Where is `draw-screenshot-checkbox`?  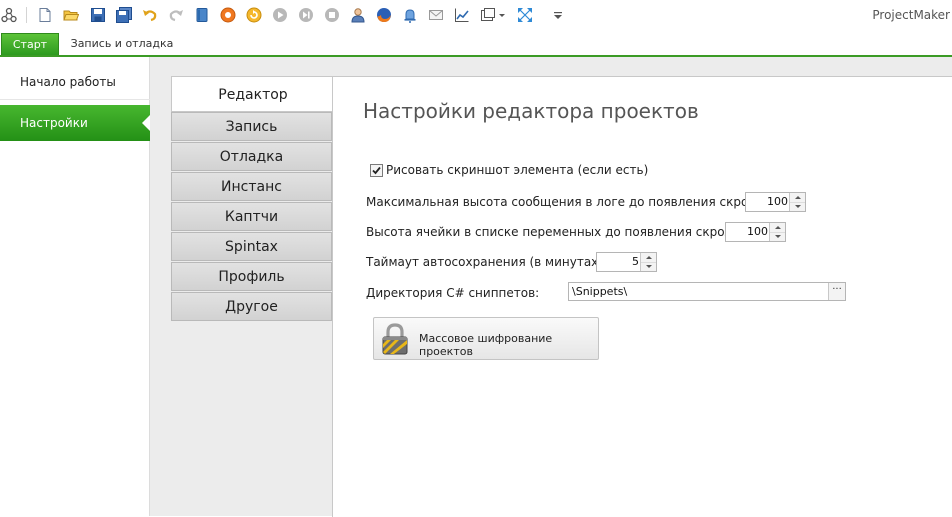
draw-screenshot-checkbox is located at coordinates (376, 170).